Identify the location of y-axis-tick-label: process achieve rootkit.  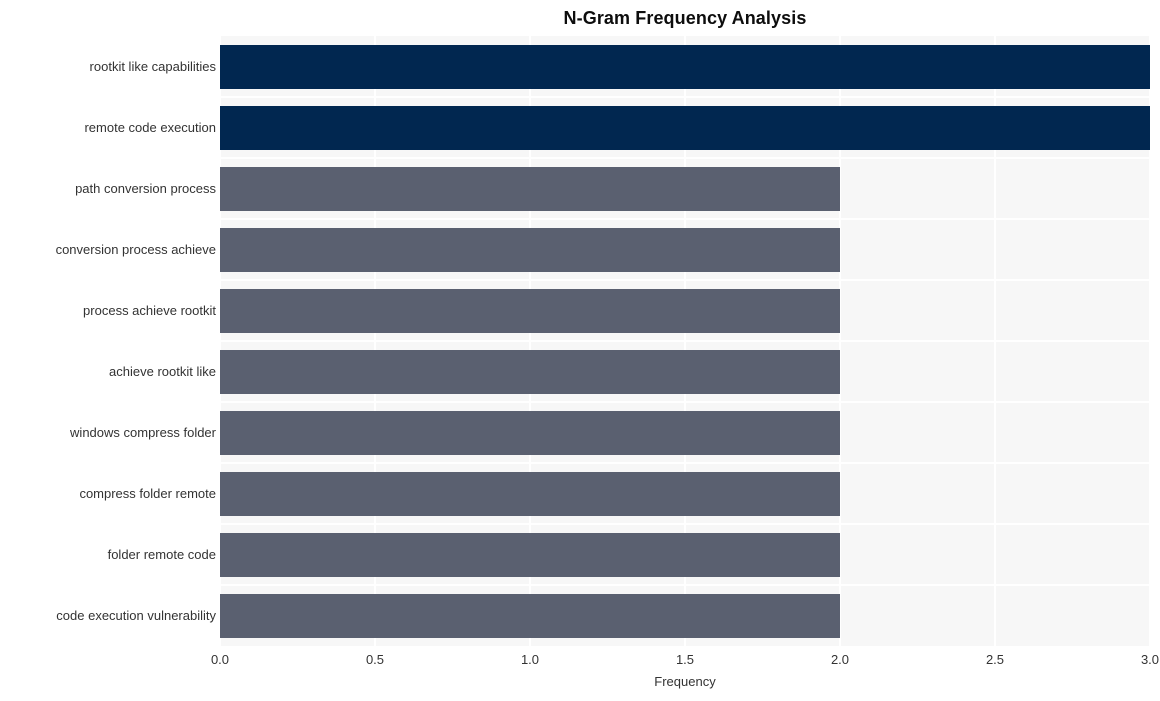
(149, 310).